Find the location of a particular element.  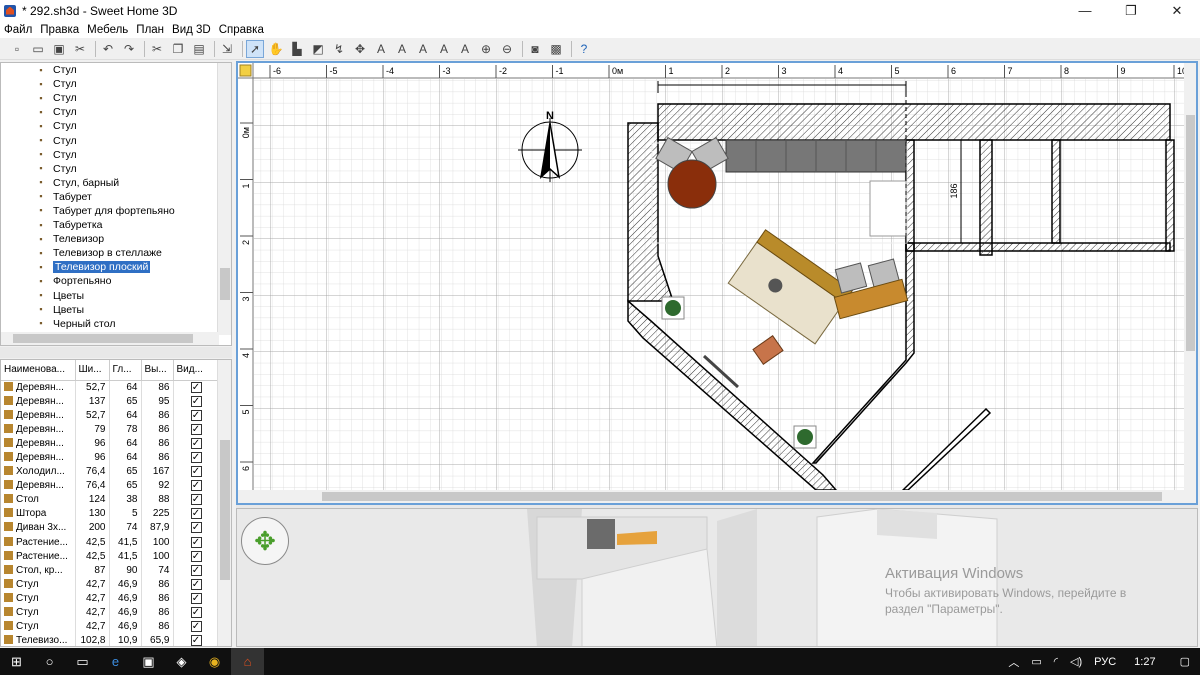

catalog-item: ▪ Фортепьяно is located at coordinates (116, 281).